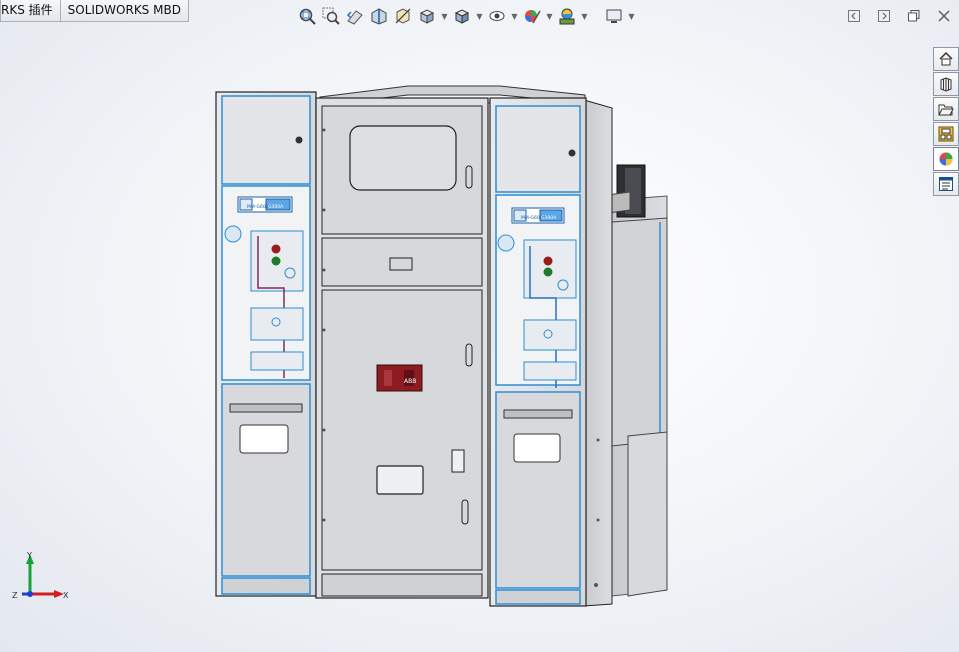 The width and height of the screenshot is (959, 652). I want to click on edit-appearance-icon, so click(532, 16).